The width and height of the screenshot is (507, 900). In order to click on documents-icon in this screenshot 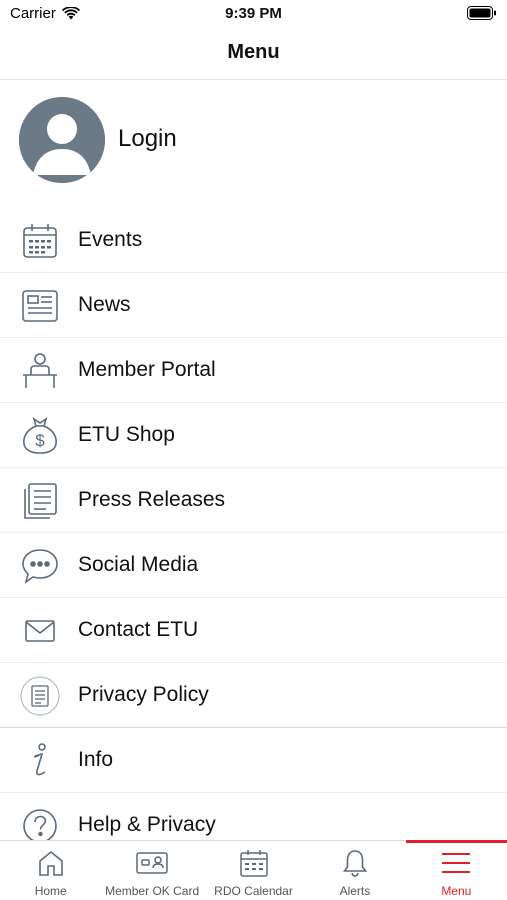, I will do `click(40, 501)`.